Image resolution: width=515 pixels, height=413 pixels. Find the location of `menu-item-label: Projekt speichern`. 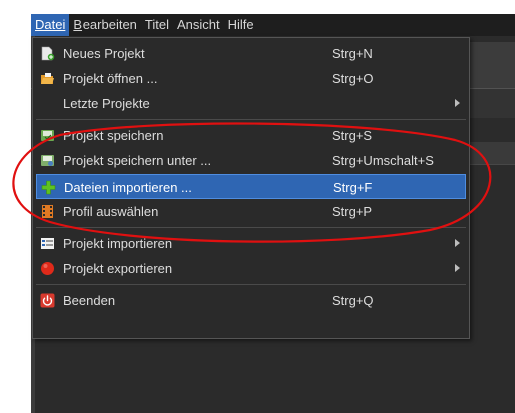

menu-item-label: Projekt speichern is located at coordinates (113, 135).